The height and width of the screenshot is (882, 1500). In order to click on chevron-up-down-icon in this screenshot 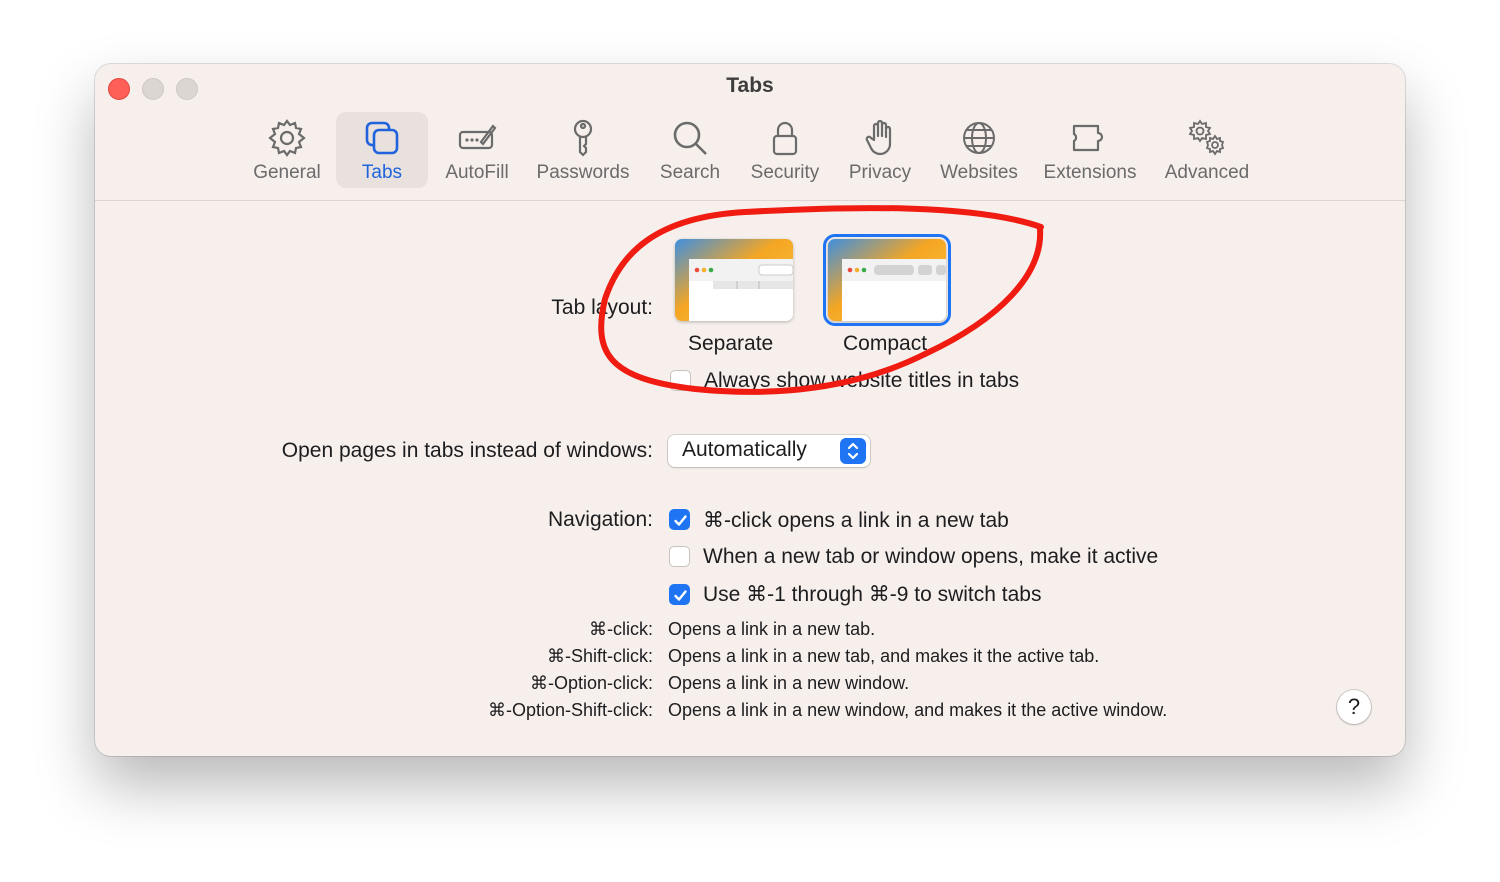, I will do `click(853, 451)`.